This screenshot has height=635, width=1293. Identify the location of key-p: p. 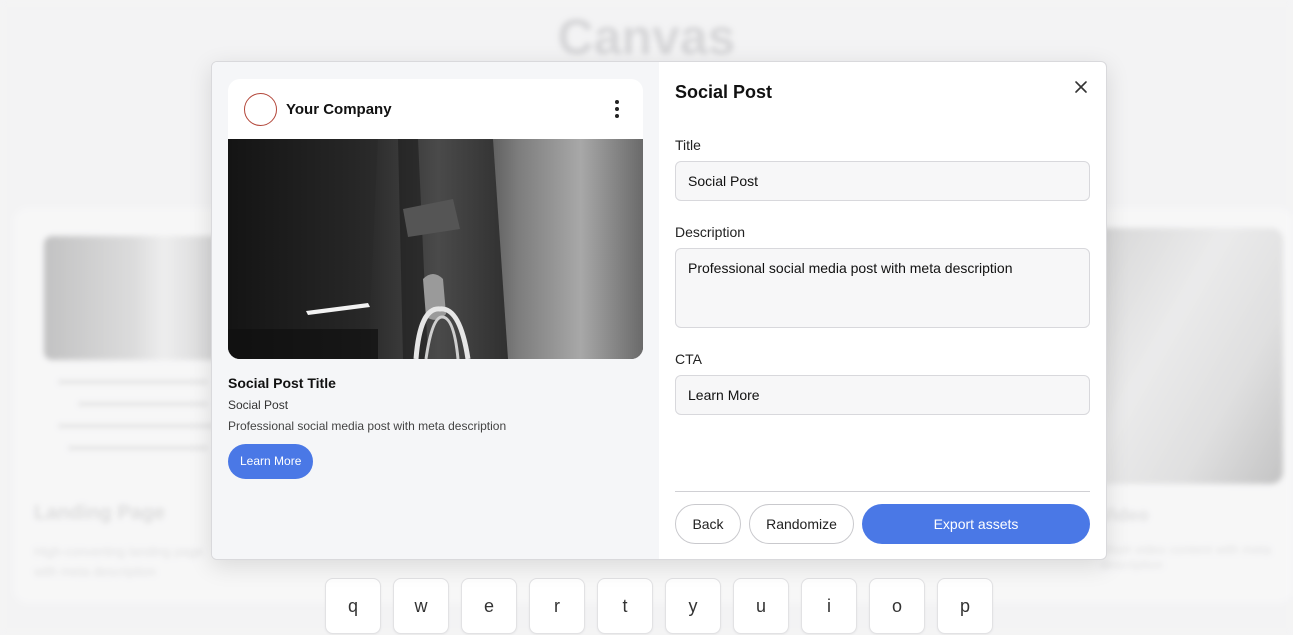
(965, 606).